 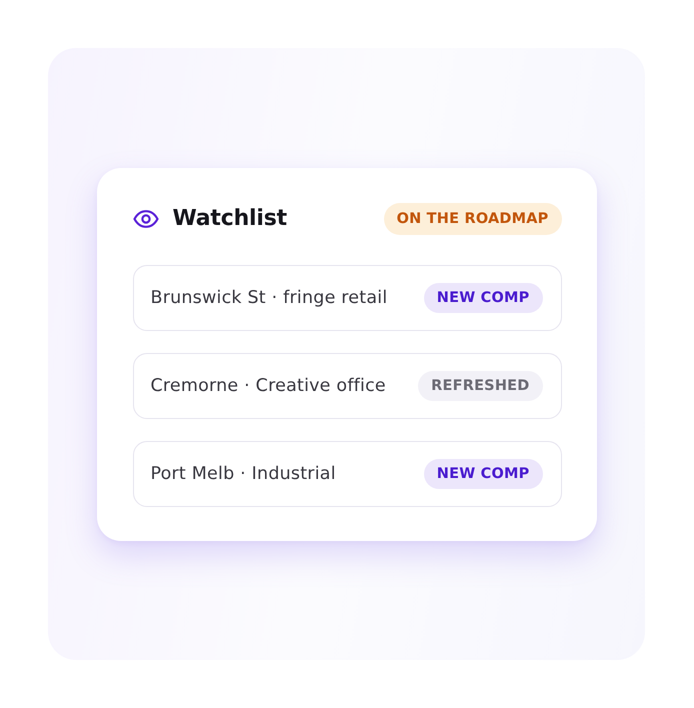 What do you see at coordinates (229, 218) in the screenshot?
I see `watchlist-title: Watchlist` at bounding box center [229, 218].